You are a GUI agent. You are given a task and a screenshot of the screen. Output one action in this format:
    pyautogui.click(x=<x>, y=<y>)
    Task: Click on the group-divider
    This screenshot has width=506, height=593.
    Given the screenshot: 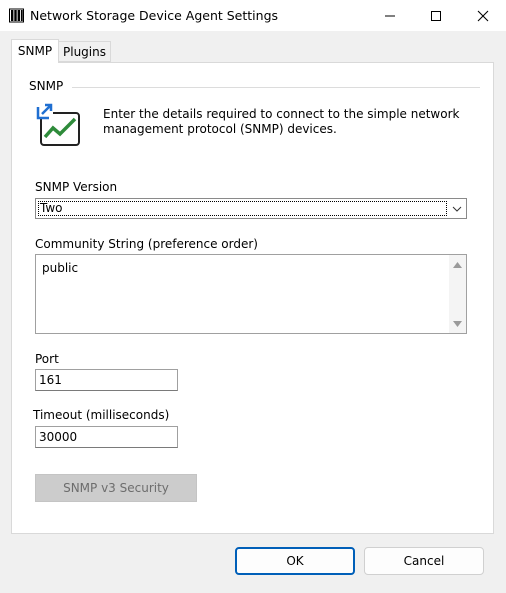 What is the action you would take?
    pyautogui.click(x=276, y=87)
    